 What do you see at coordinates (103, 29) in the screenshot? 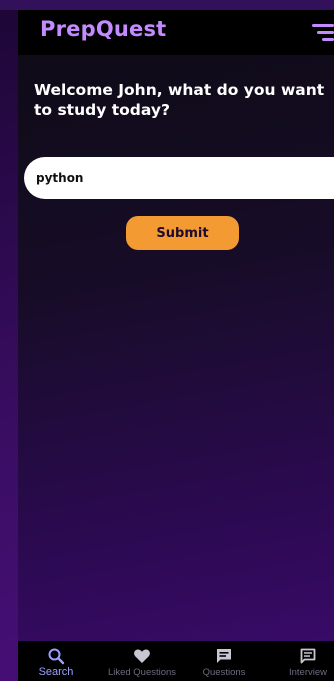
I see `app-title: PrepQuest` at bounding box center [103, 29].